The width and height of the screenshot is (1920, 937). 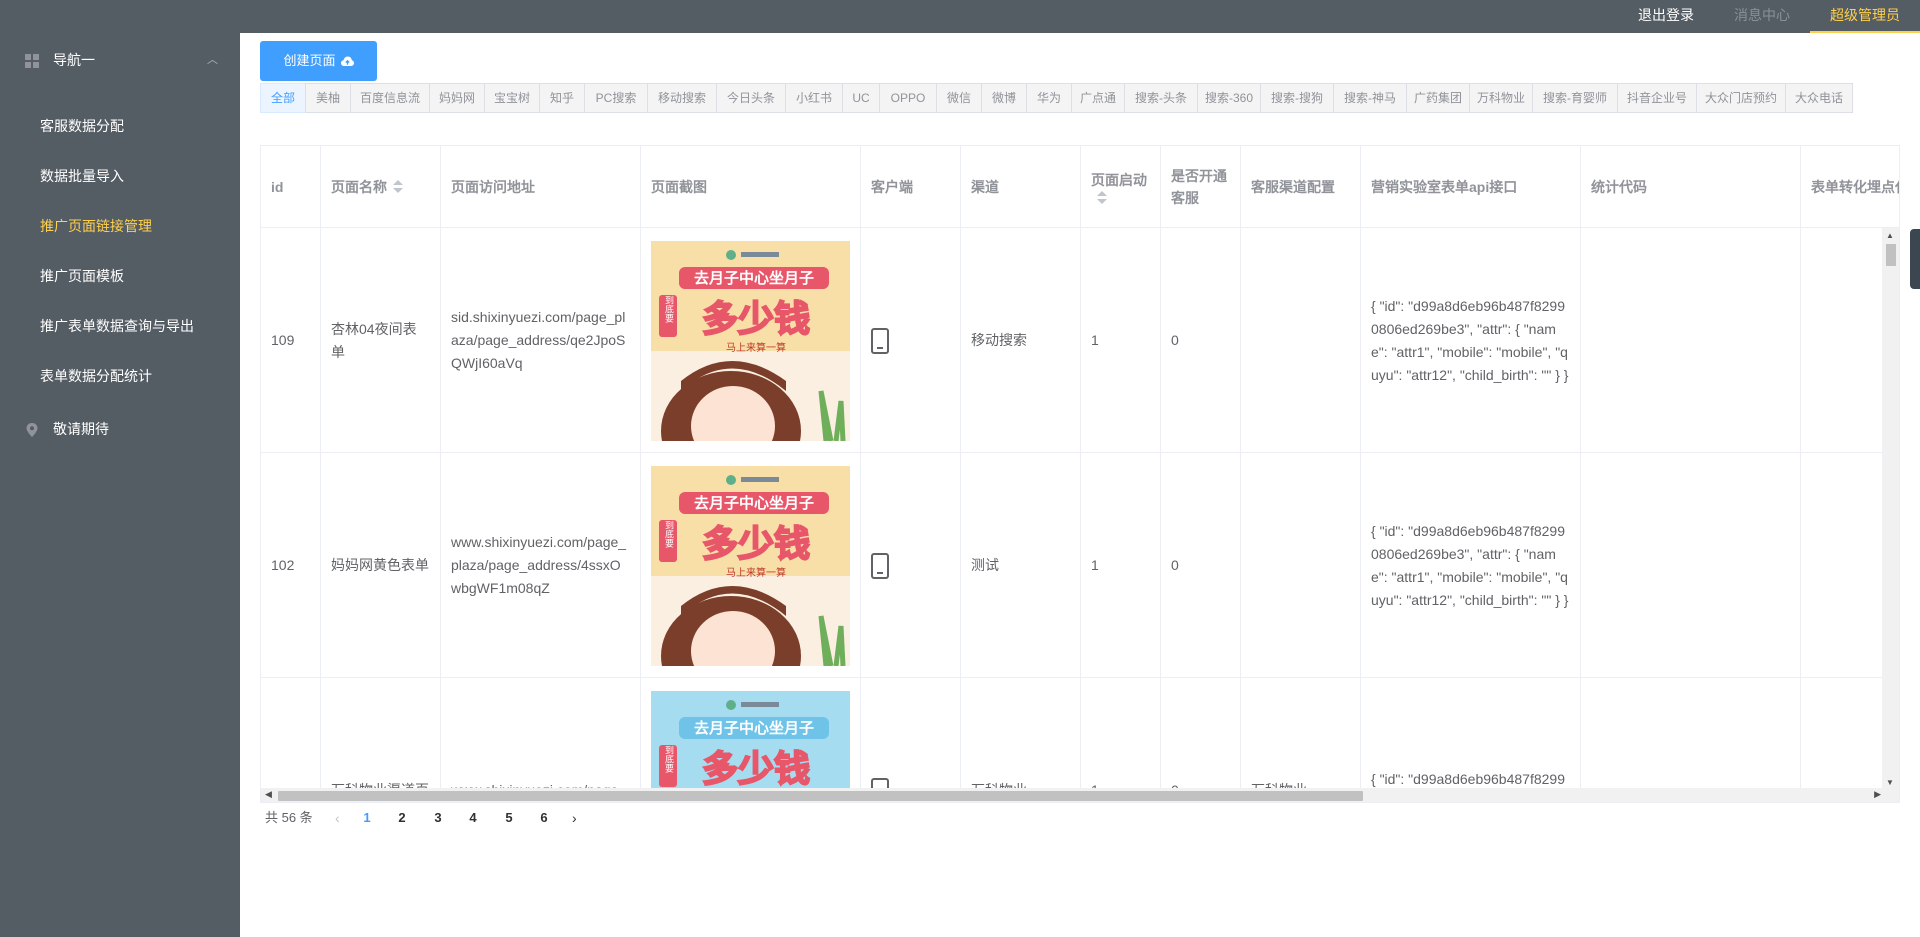 I want to click on cell-text-channel: 移动搜索, so click(x=999, y=340).